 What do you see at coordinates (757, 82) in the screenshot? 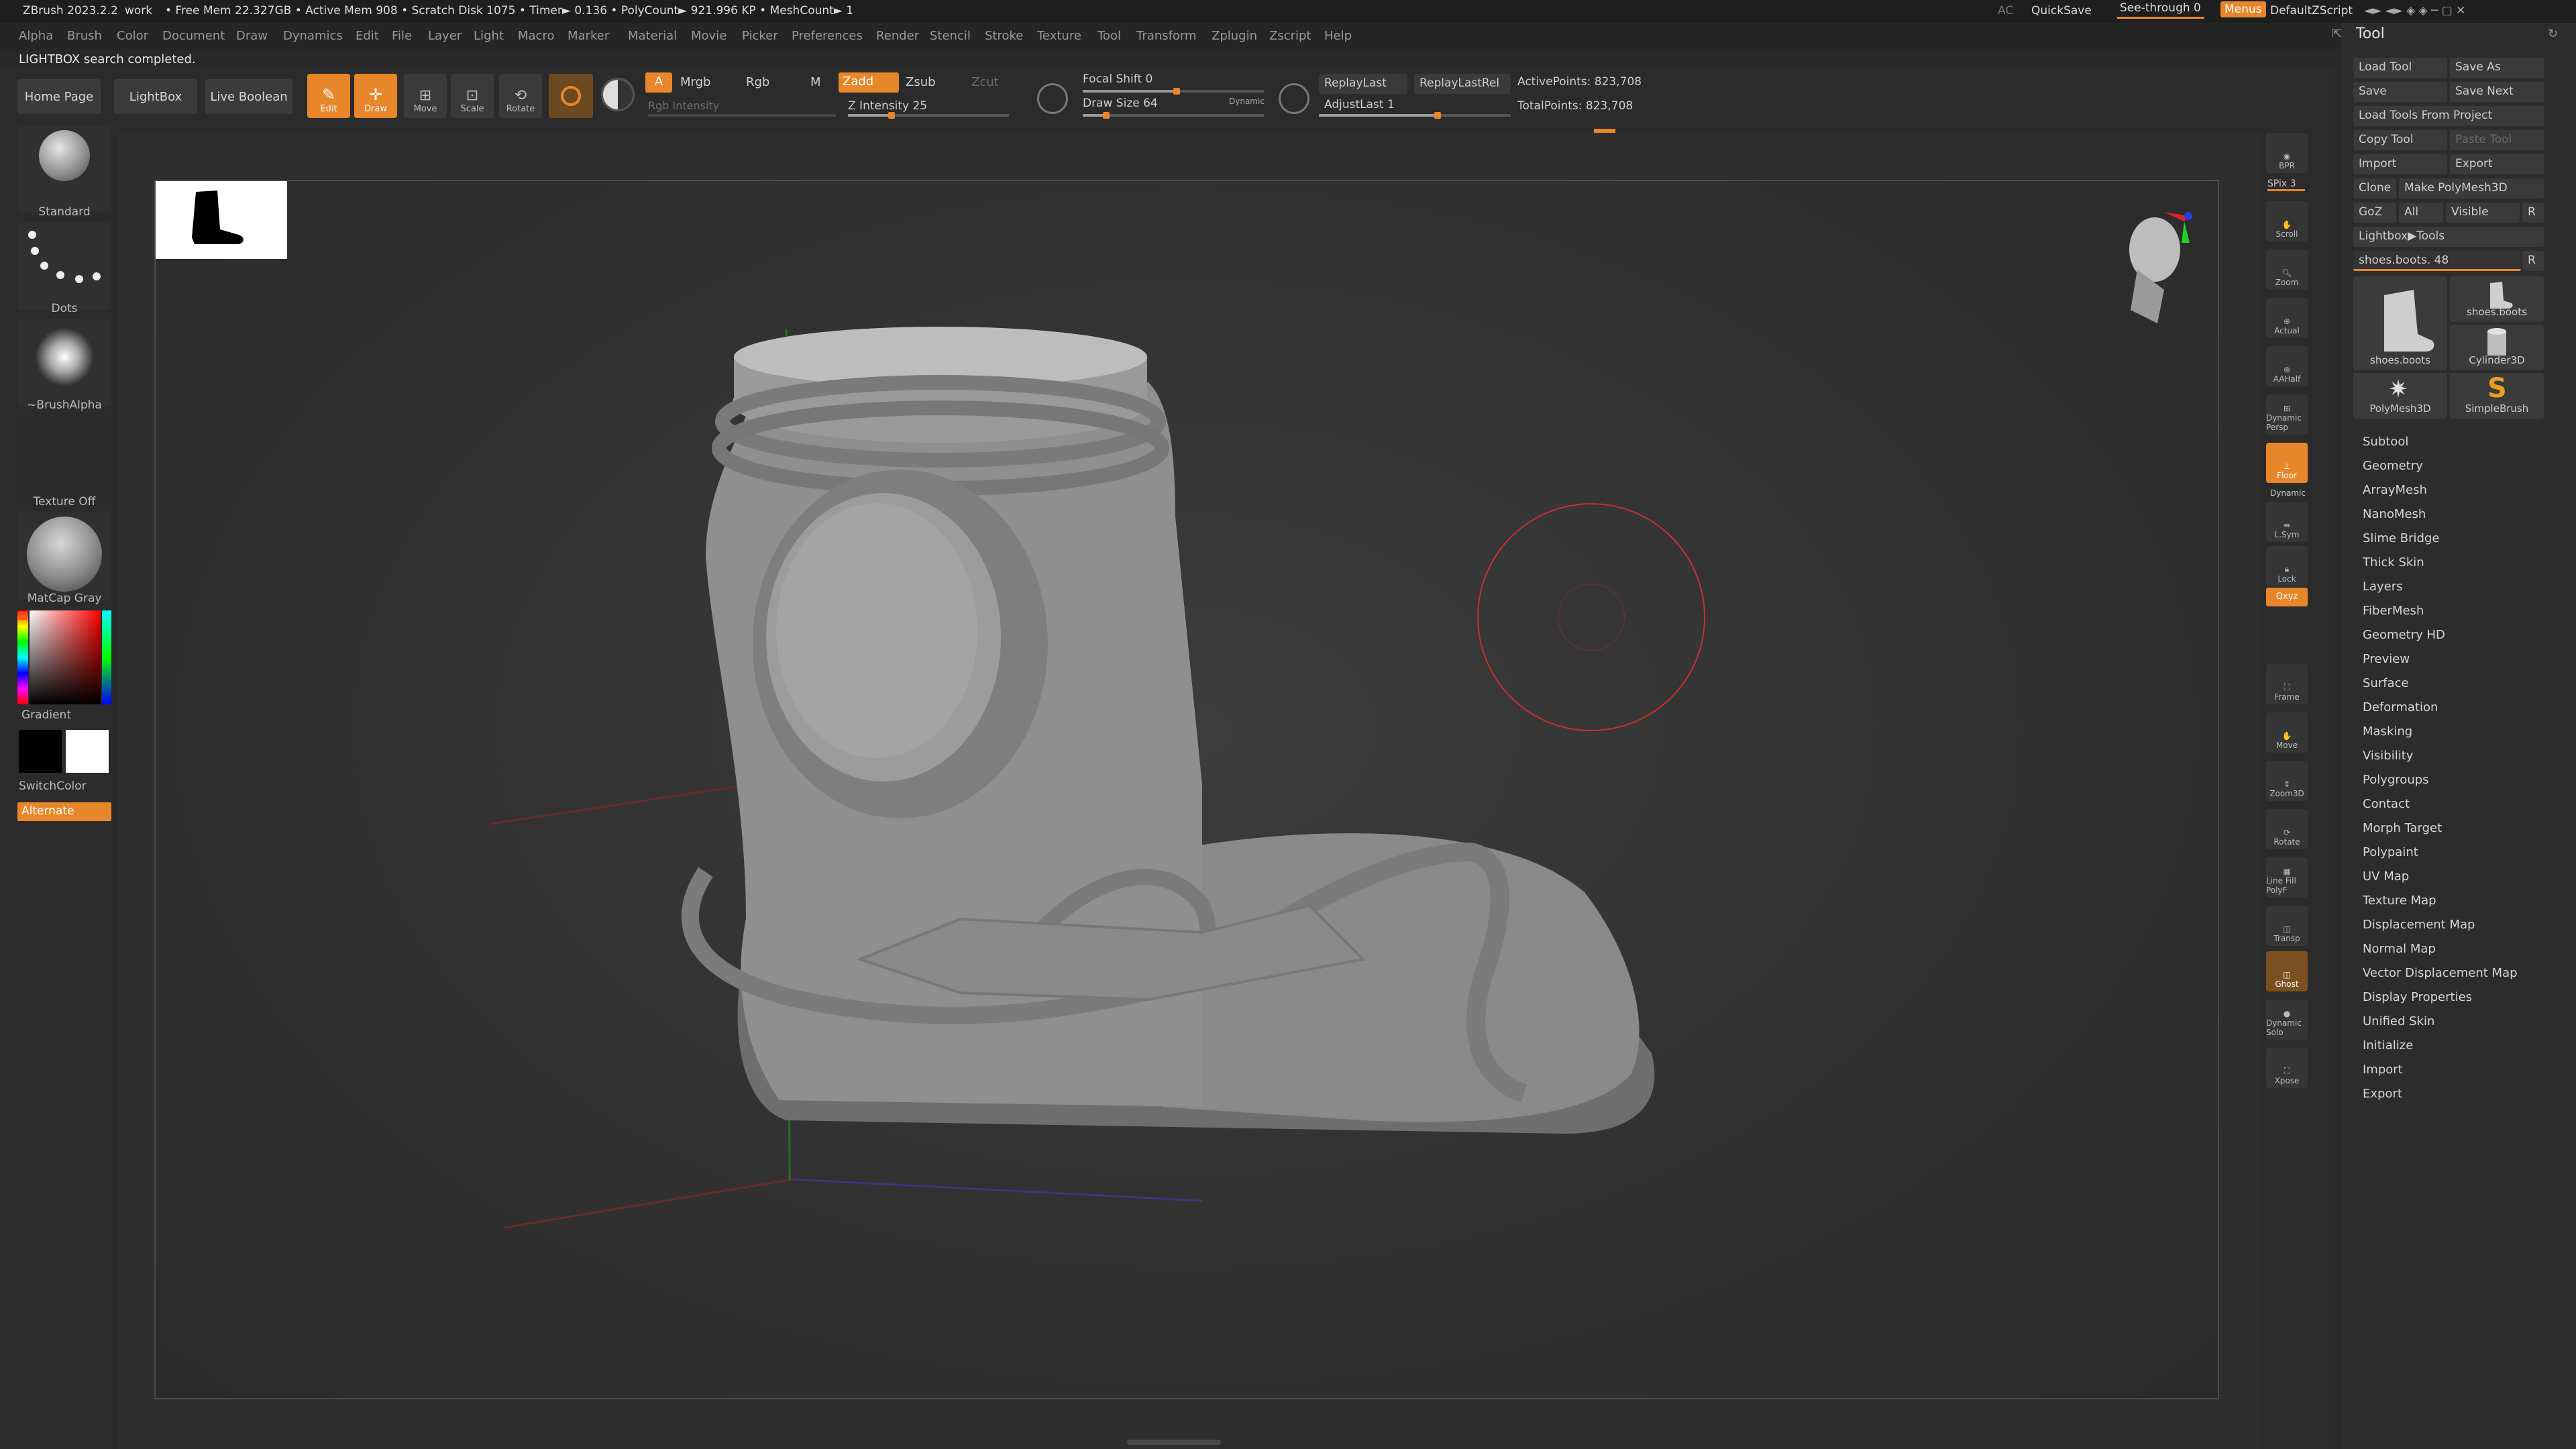
I see `rgb-toggle: Rgb` at bounding box center [757, 82].